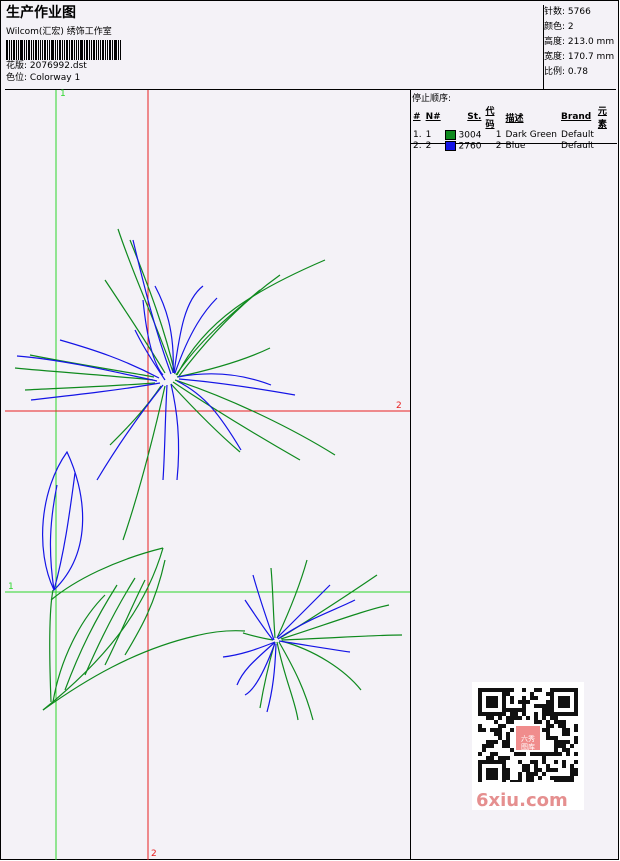  What do you see at coordinates (11, 587) in the screenshot?
I see `green-guide-marker-left: 1` at bounding box center [11, 587].